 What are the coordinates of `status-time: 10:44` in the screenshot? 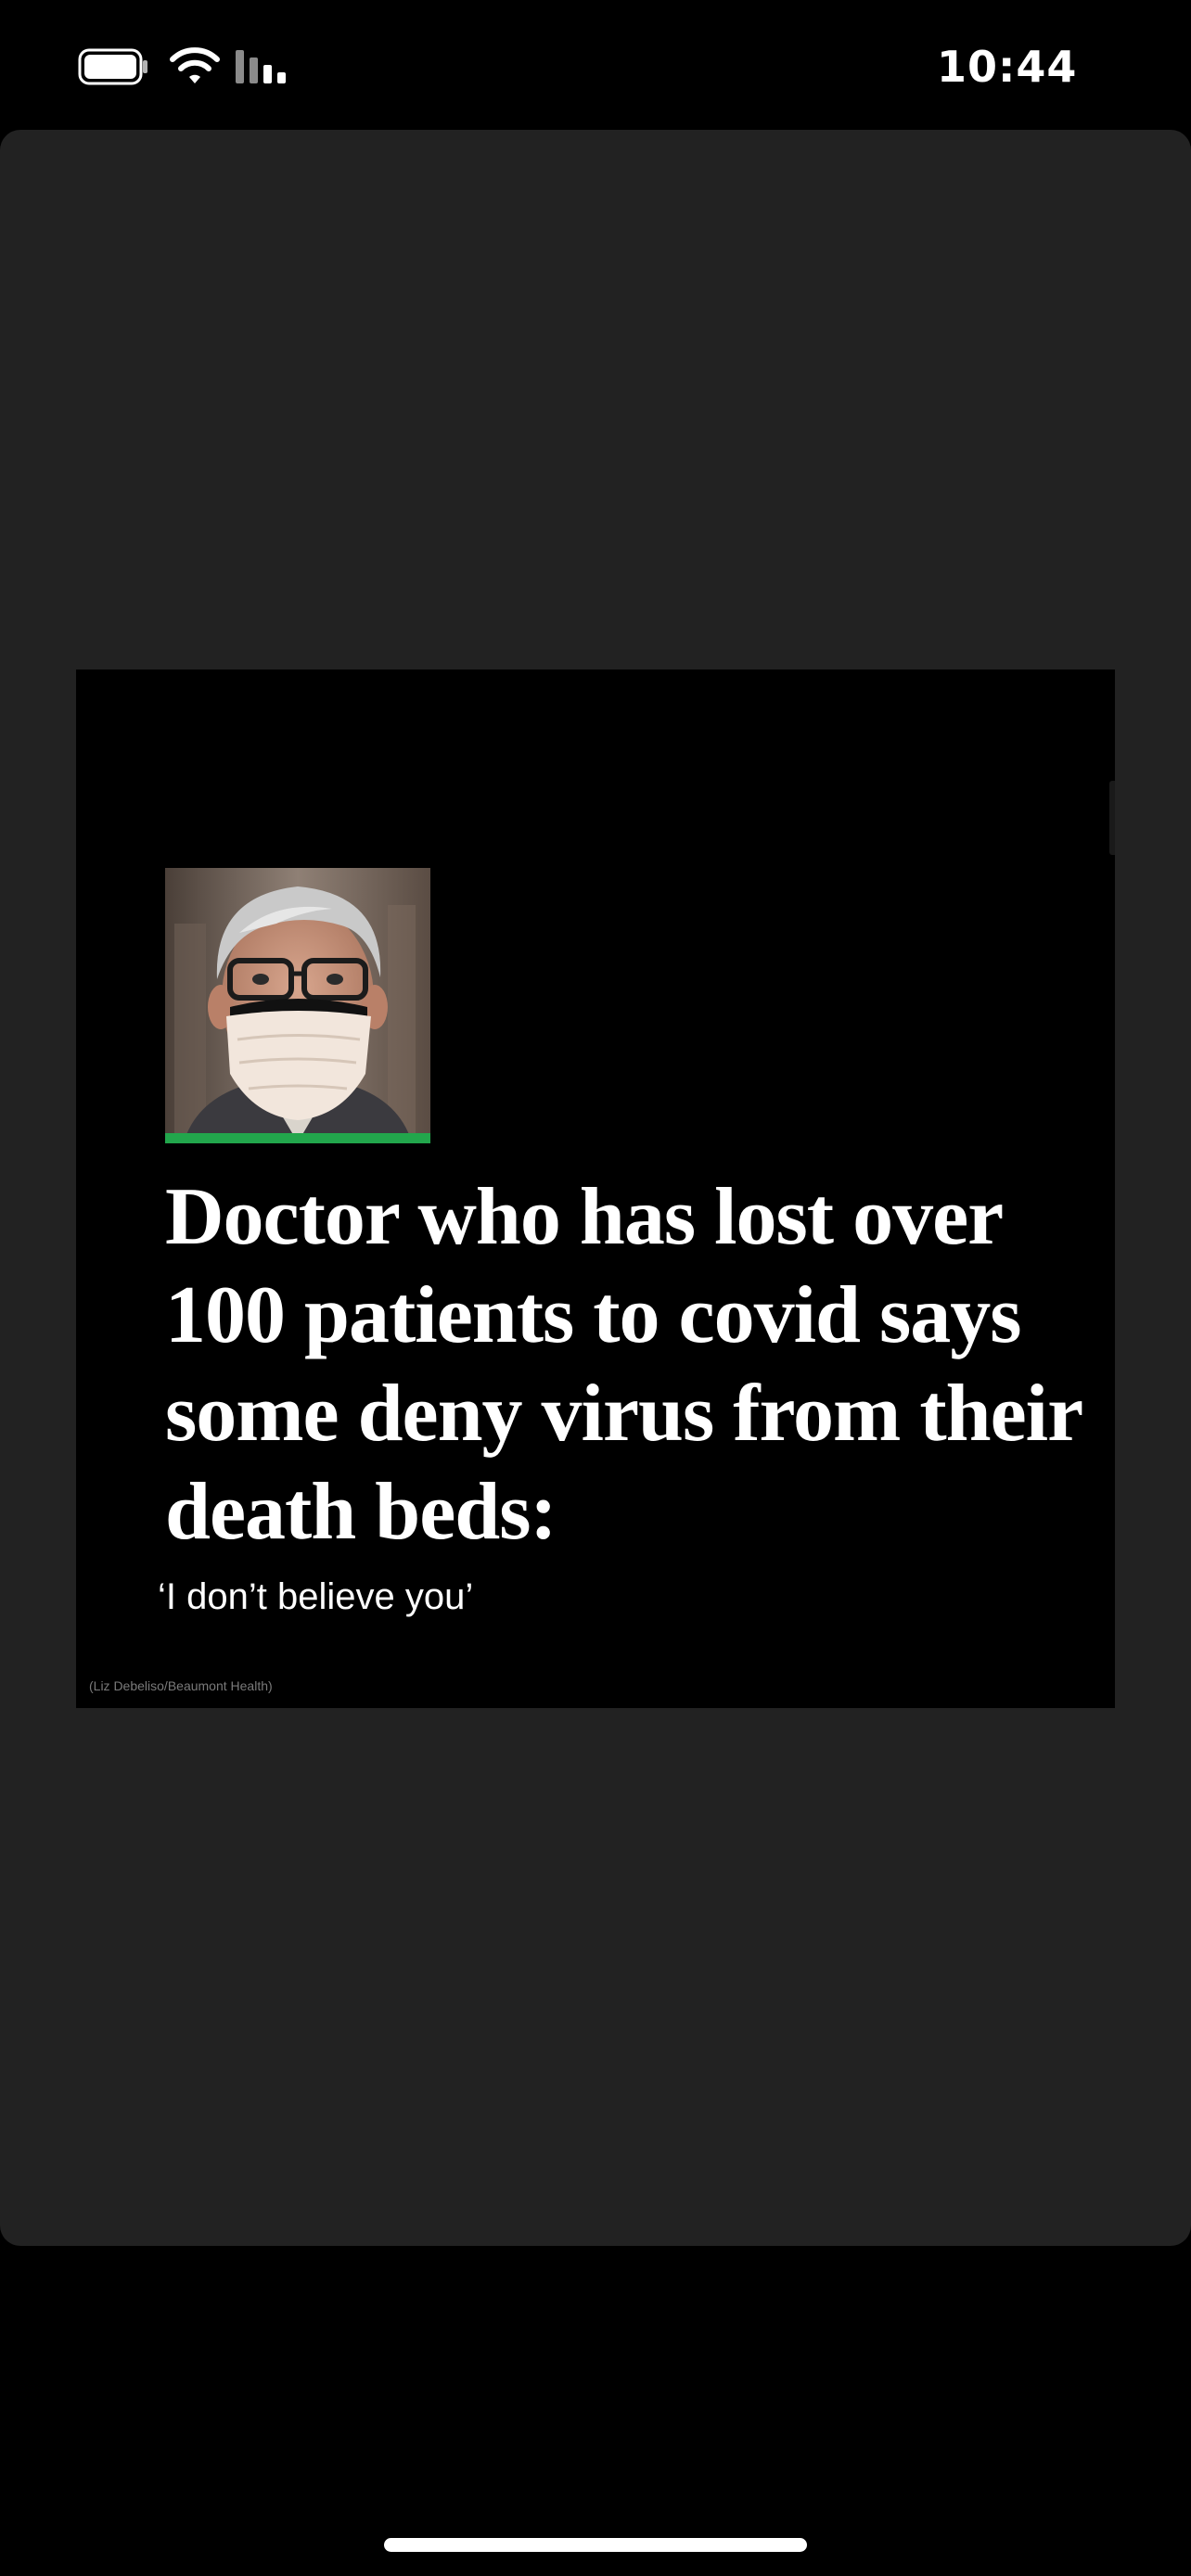 It's located at (1007, 67).